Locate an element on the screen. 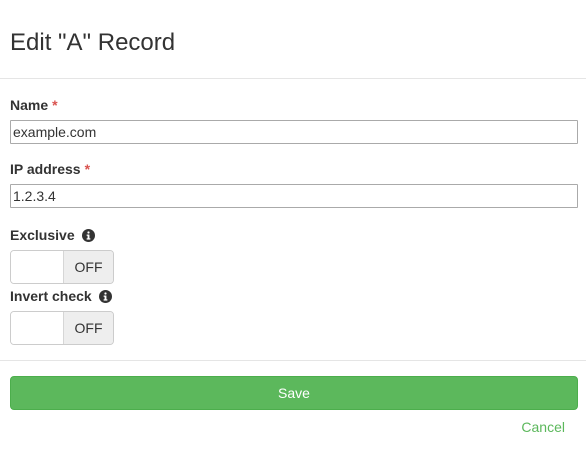 This screenshot has height=456, width=586. name-label: Name * is located at coordinates (34, 105).